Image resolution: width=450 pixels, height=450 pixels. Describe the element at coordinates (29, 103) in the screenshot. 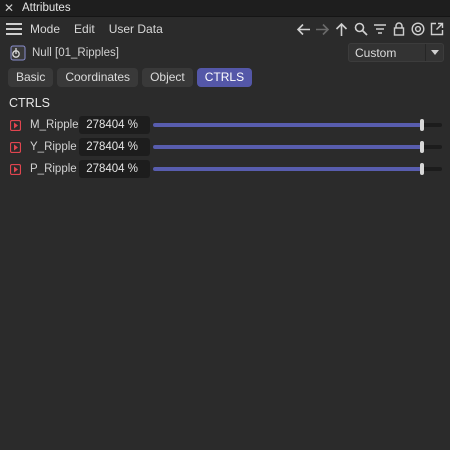

I see `section-title: CTRLS` at that location.